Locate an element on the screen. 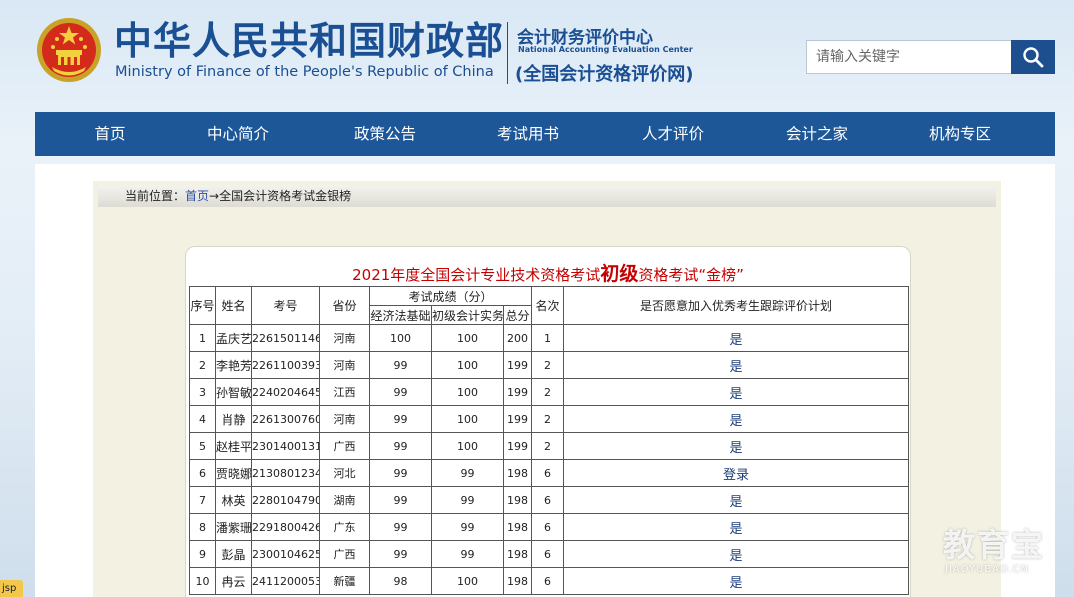  header-rank: 名次 is located at coordinates (548, 305).